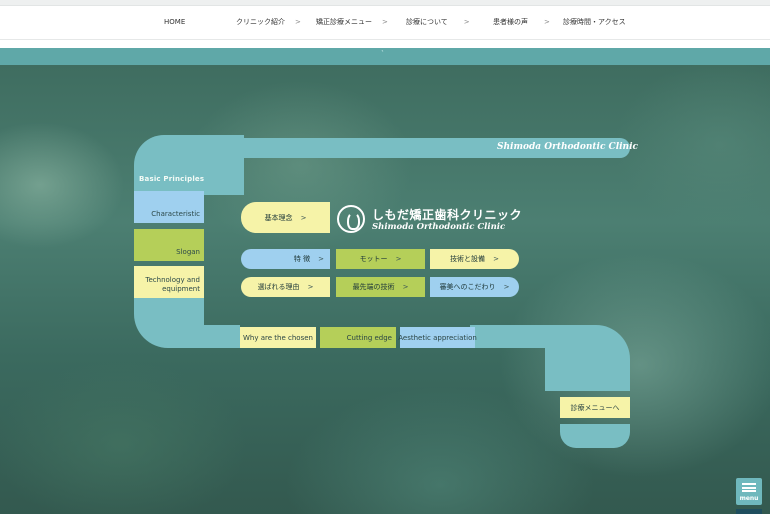  I want to click on clinic-logo-icon, so click(351, 219).